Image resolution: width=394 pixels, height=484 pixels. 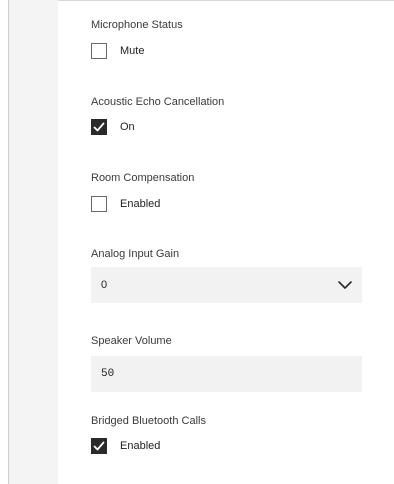 I want to click on left-rail, so click(x=4, y=242).